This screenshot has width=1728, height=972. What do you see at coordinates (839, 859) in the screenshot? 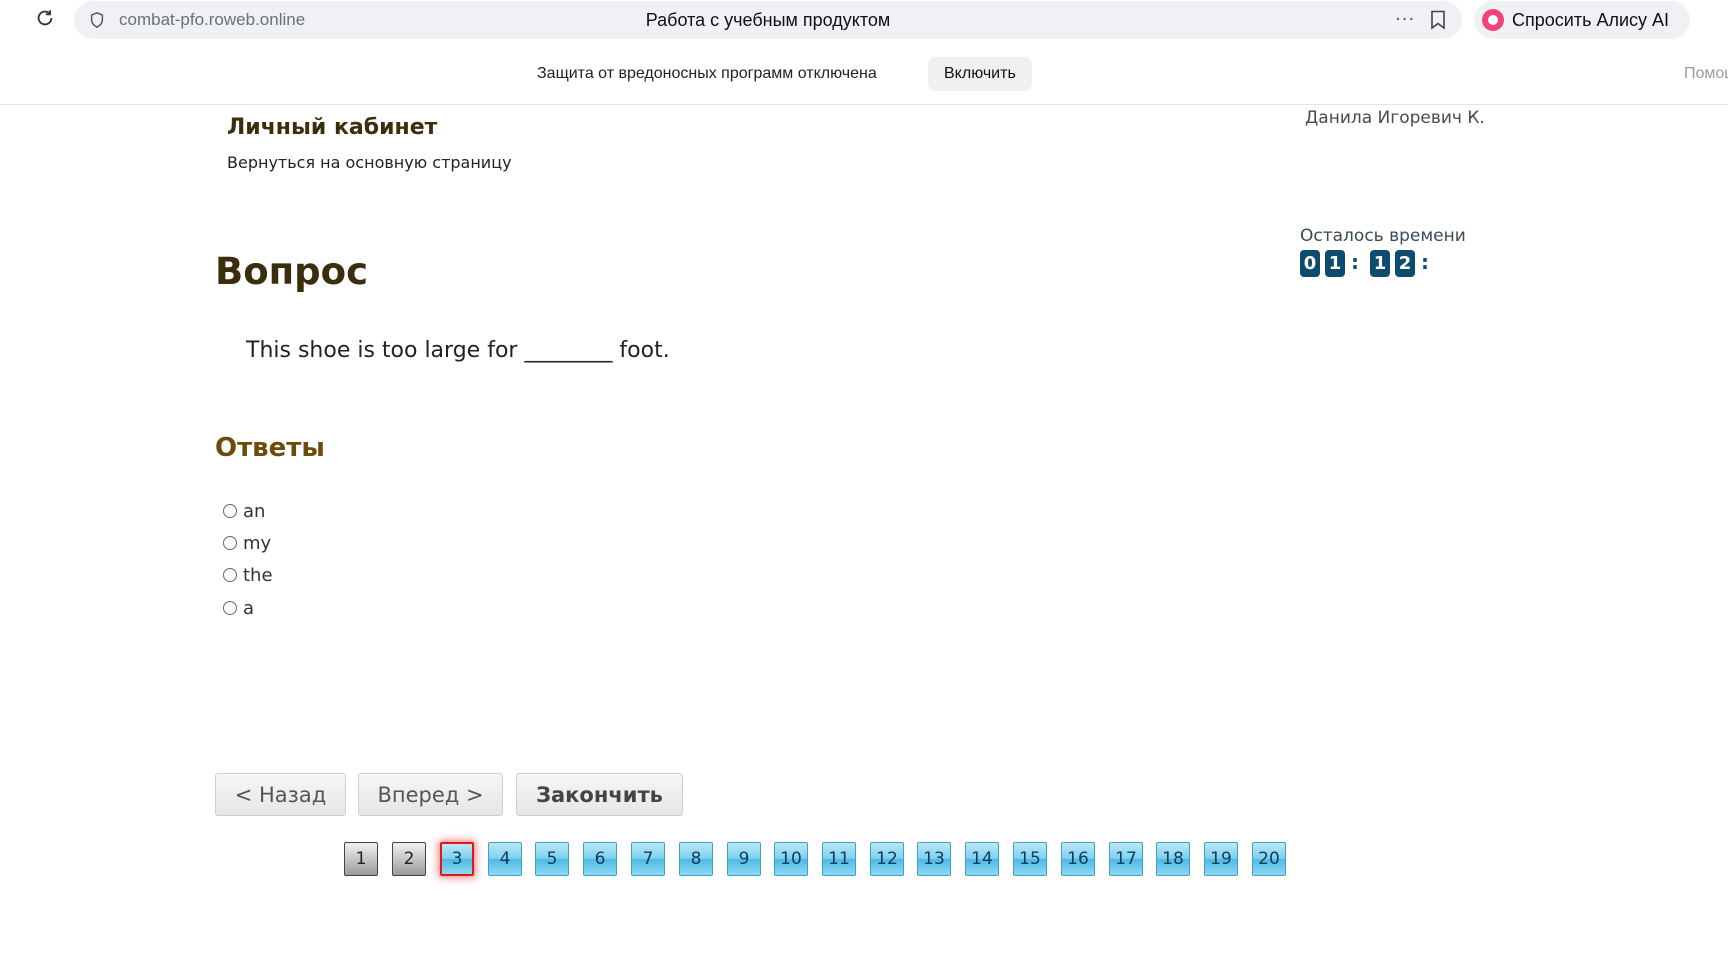
I see `page-button-11: 11` at bounding box center [839, 859].